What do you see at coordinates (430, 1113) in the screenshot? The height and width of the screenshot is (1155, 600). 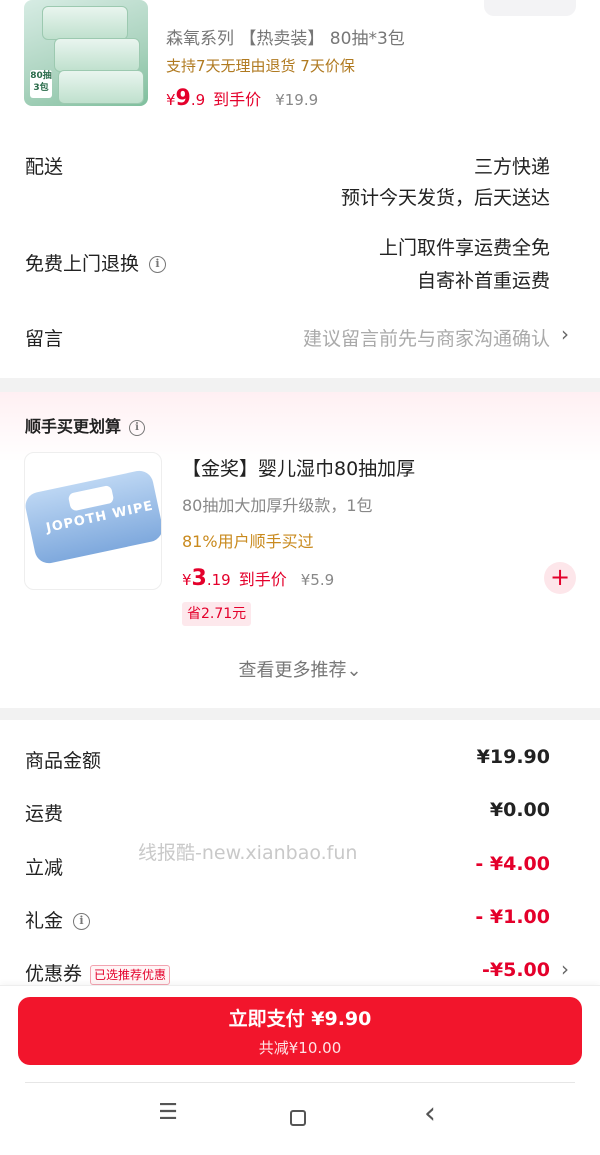 I see `back-icon: ‹` at bounding box center [430, 1113].